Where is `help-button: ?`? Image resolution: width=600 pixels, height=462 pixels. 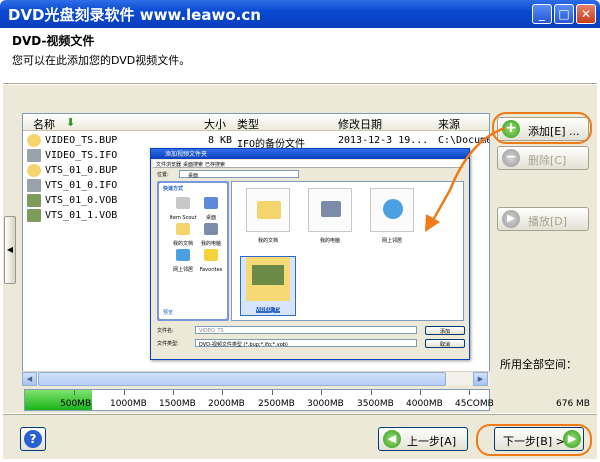 help-button: ? is located at coordinates (33, 439).